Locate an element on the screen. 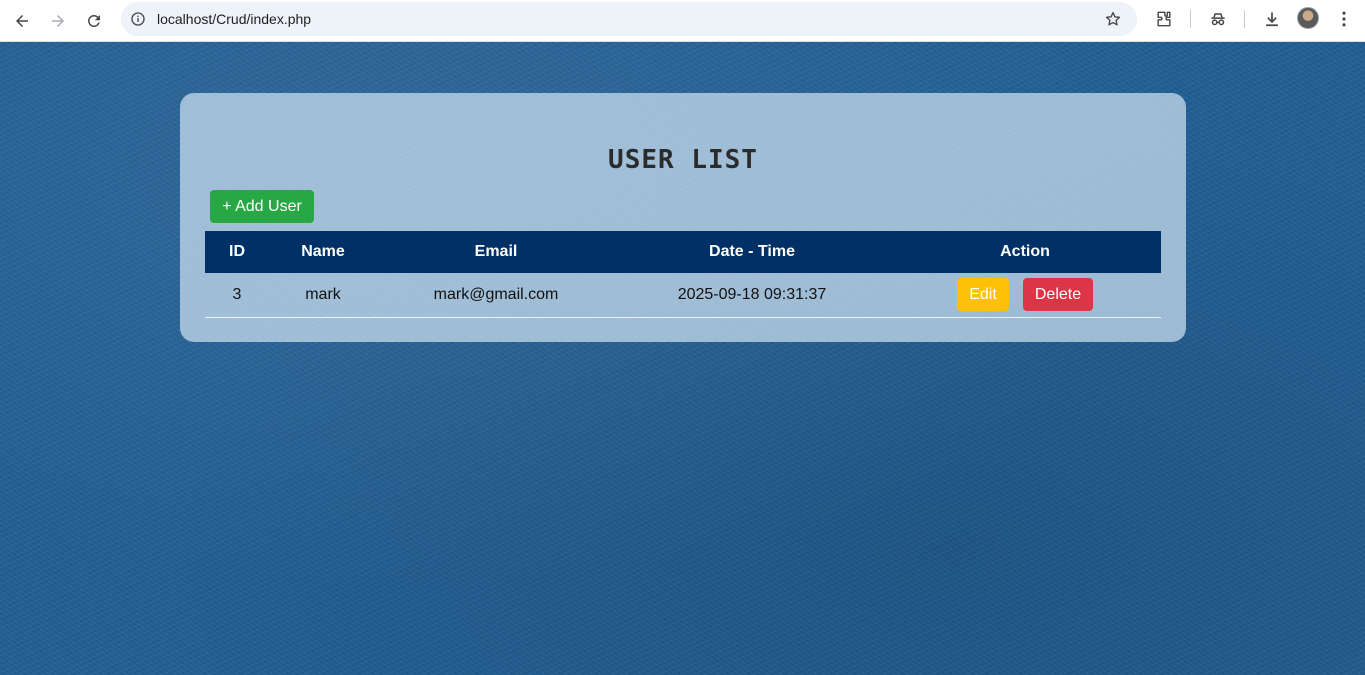 This screenshot has height=675, width=1365. header-name: Name is located at coordinates (323, 251).